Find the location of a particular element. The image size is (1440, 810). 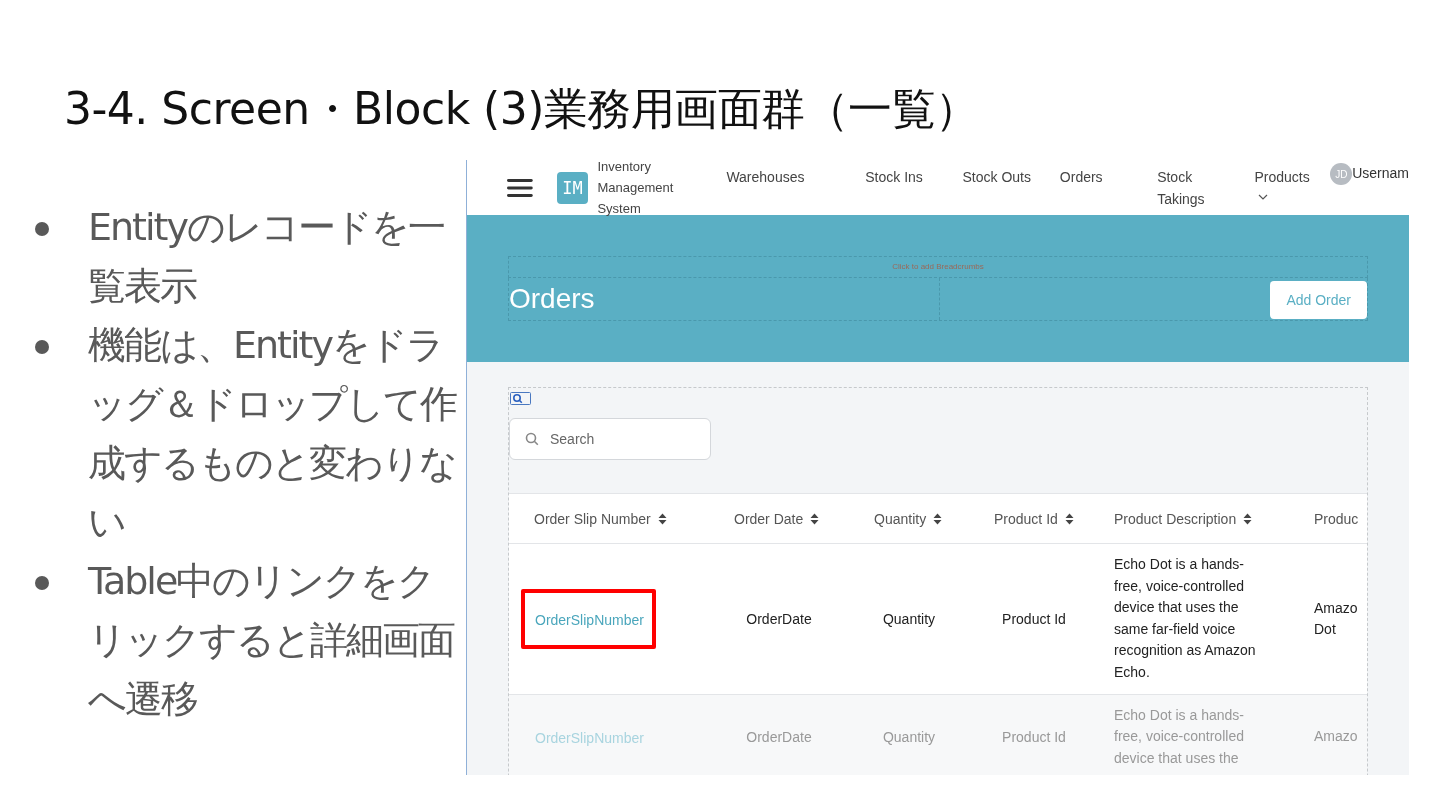

column-header: Product Description is located at coordinates (1199, 518).